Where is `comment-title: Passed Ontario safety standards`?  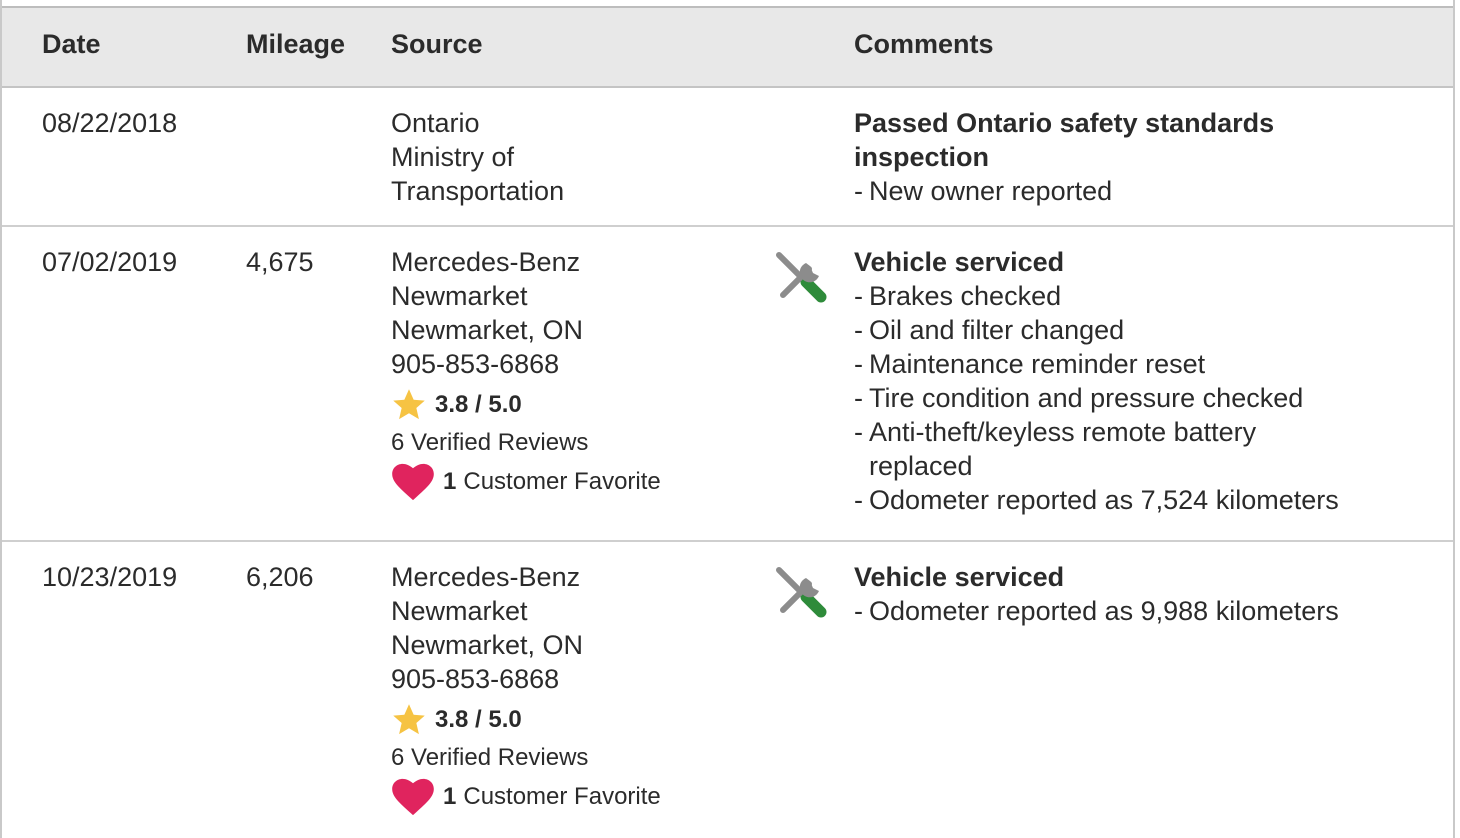
comment-title: Passed Ontario safety standards is located at coordinates (1064, 123).